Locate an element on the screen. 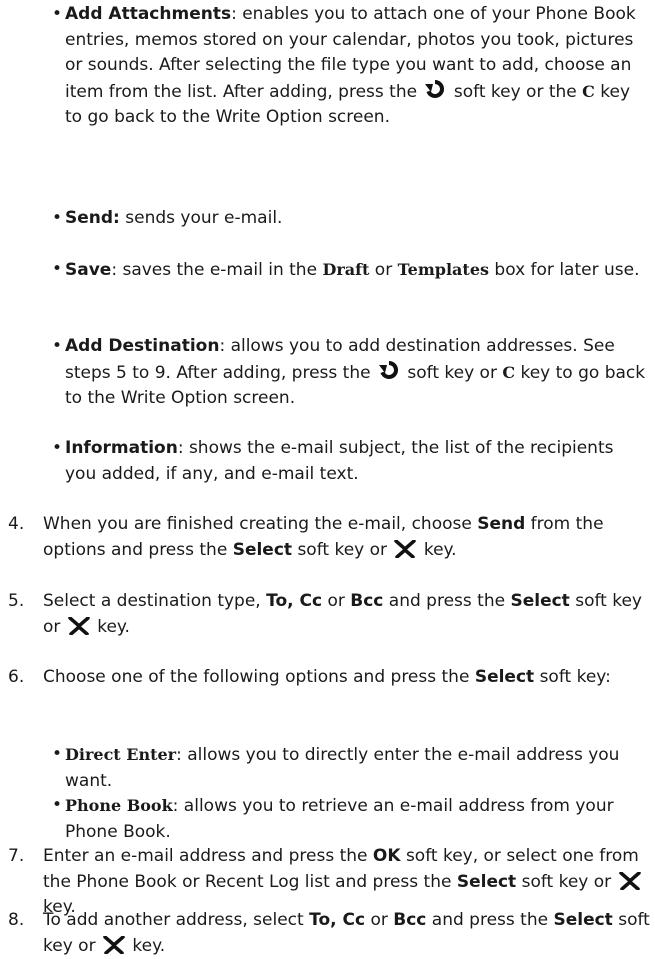  step-text: soft key: is located at coordinates (572, 677).